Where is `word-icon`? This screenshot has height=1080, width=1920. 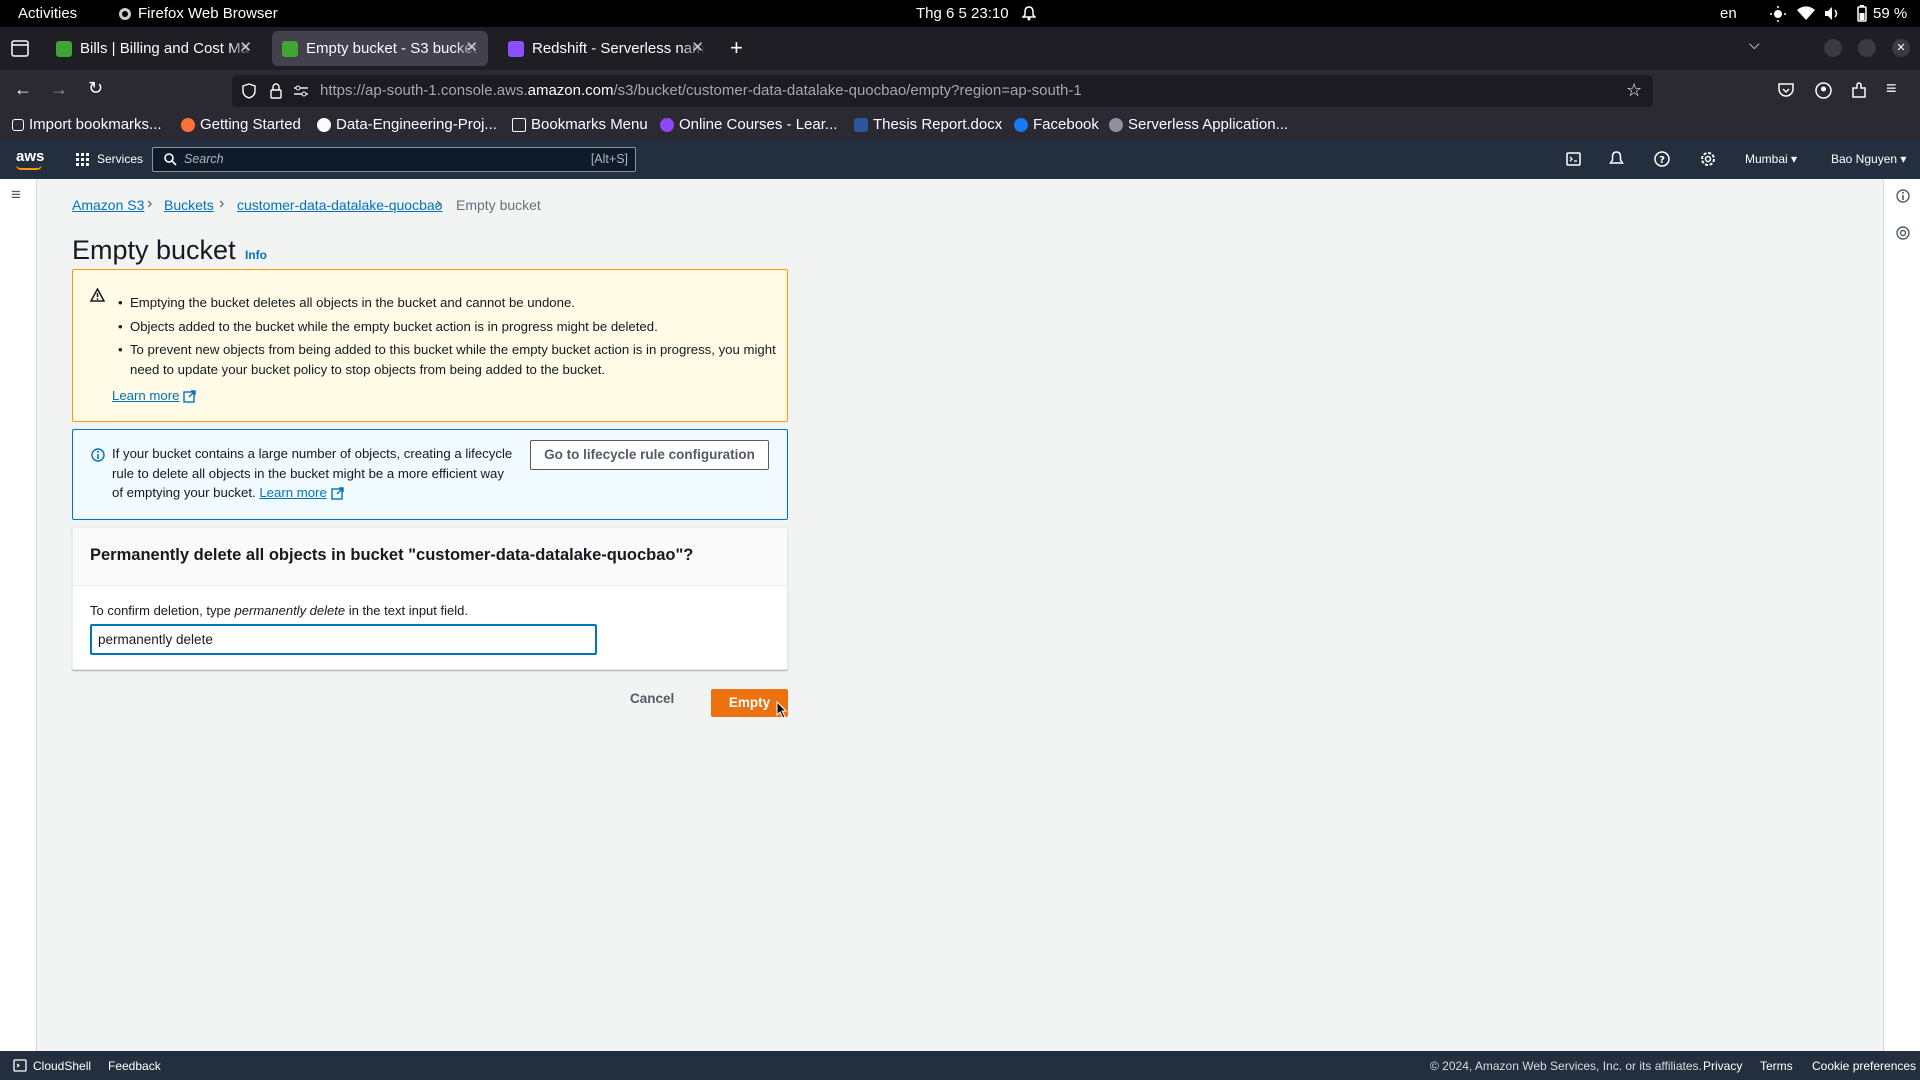
word-icon is located at coordinates (861, 124).